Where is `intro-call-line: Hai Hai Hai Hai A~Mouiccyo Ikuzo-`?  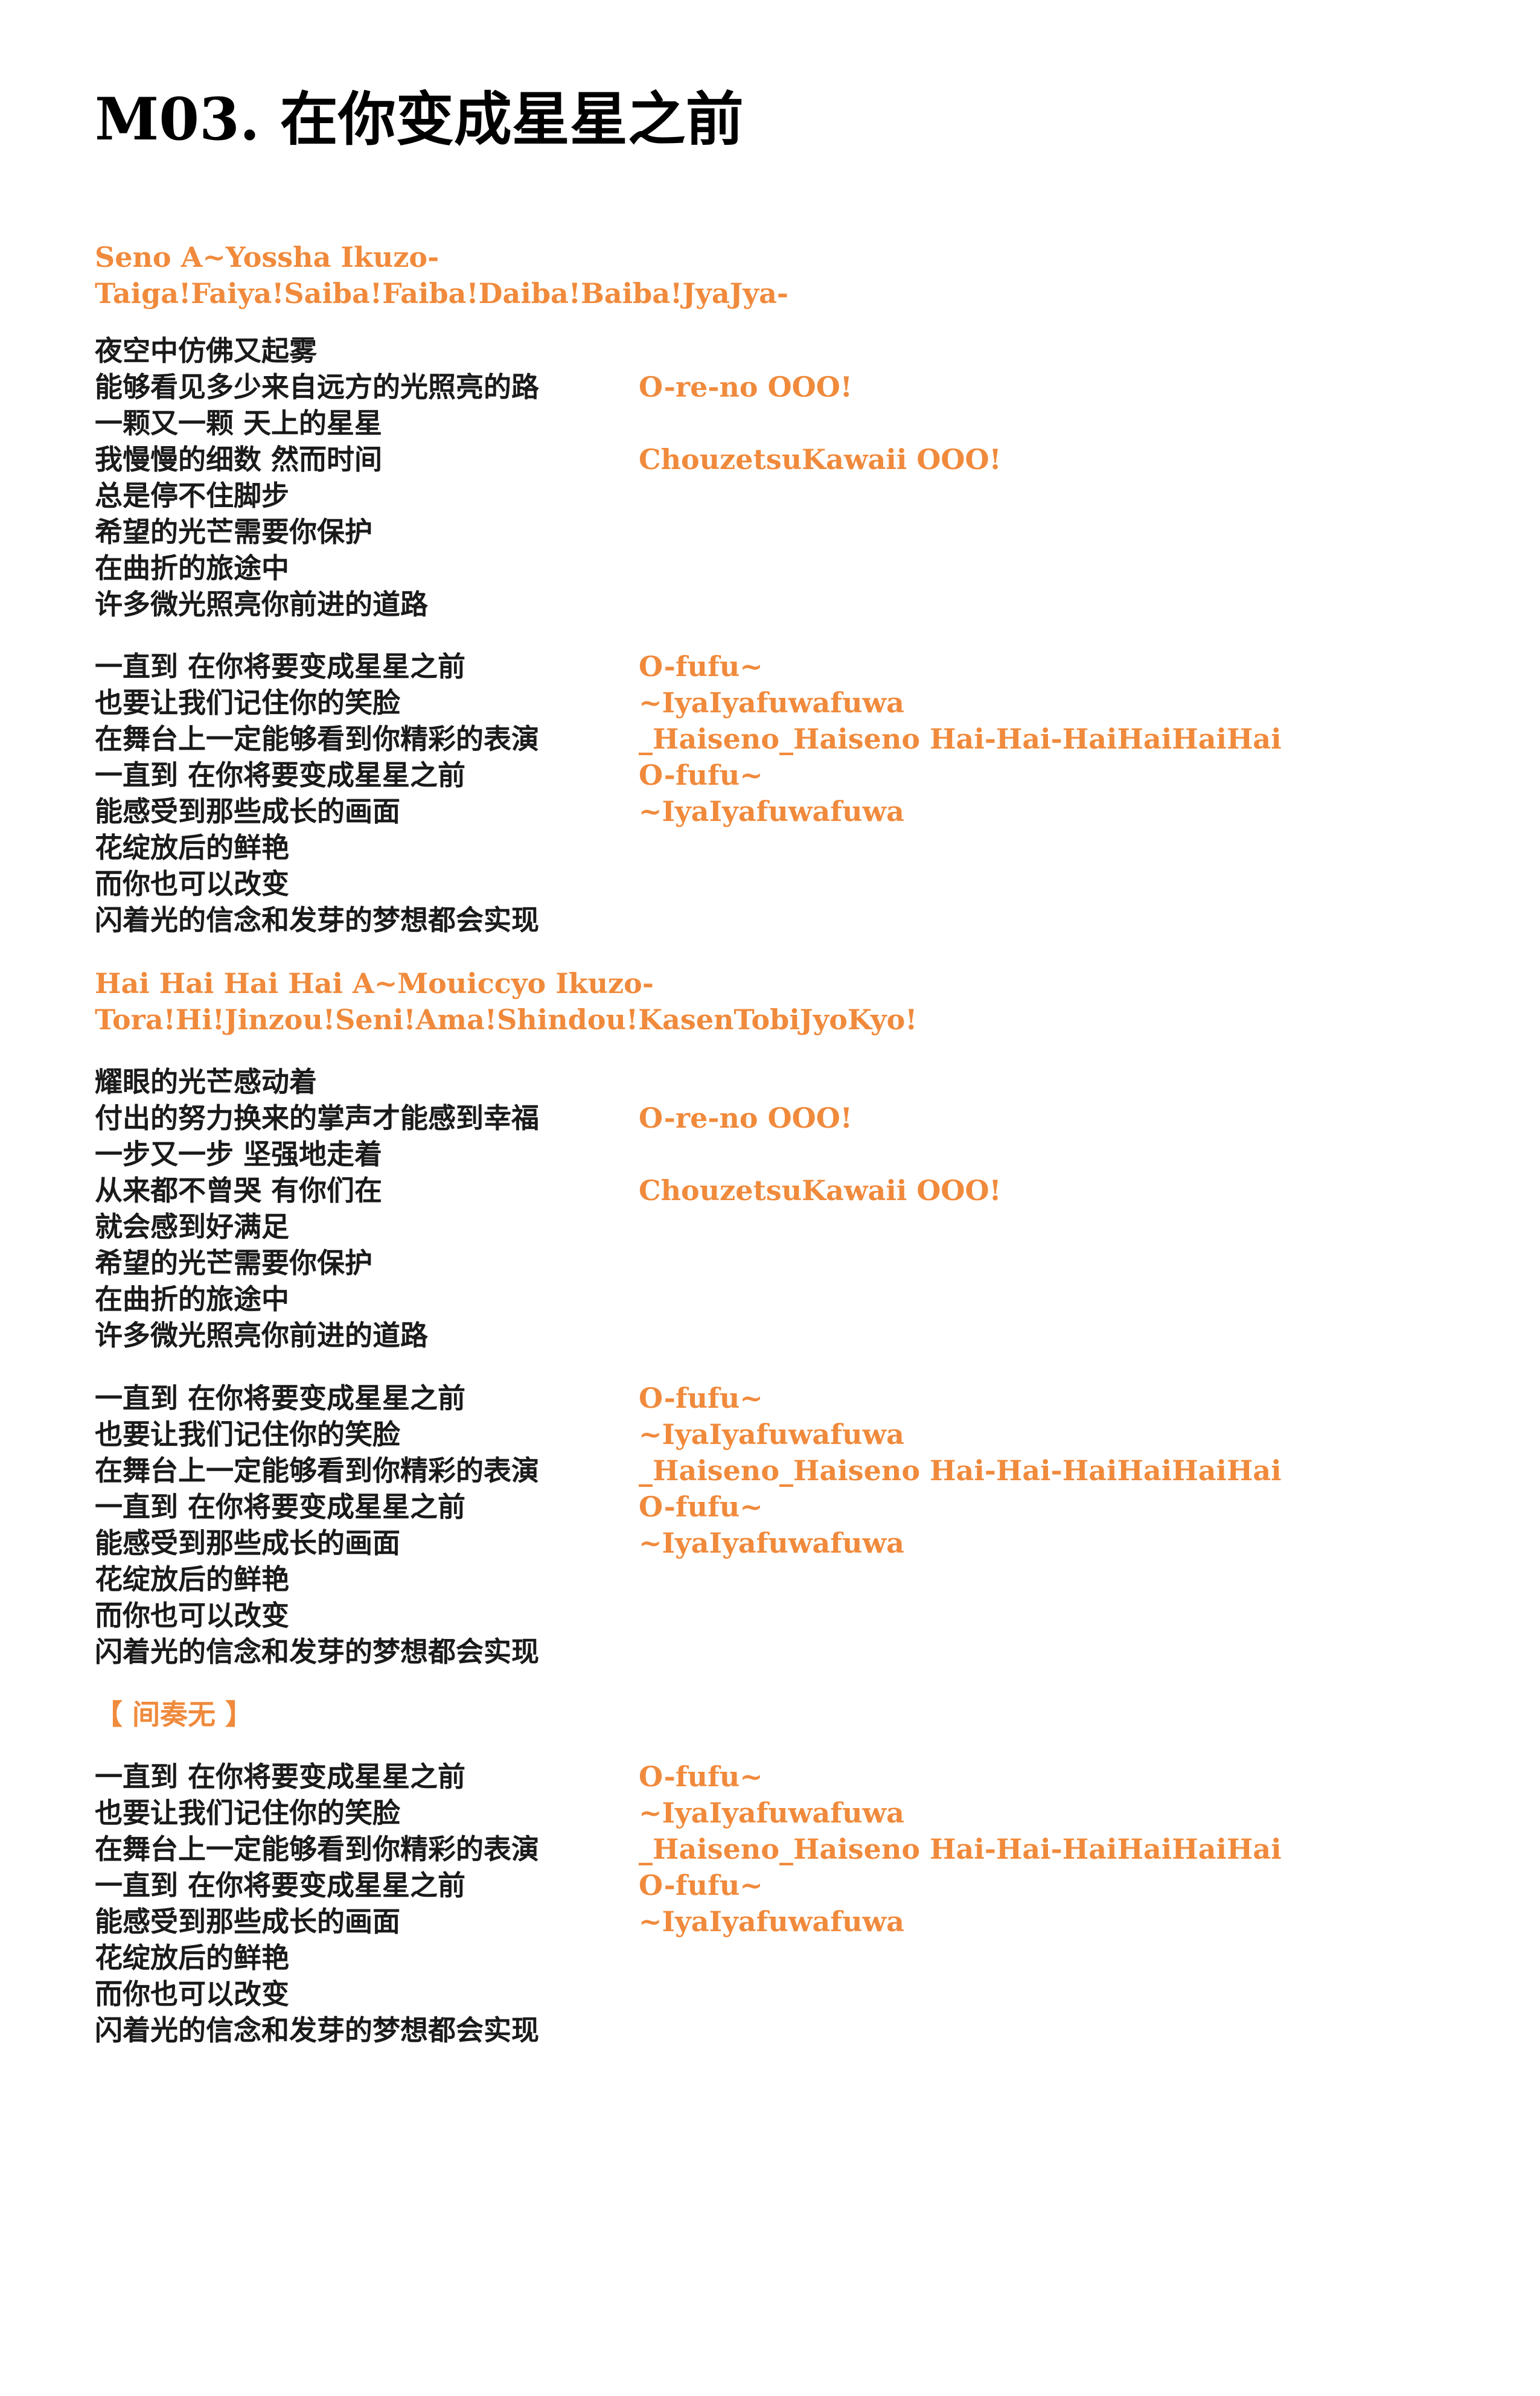
intro-call-line: Hai Hai Hai Hai A~Mouiccyo Ikuzo- is located at coordinates (374, 983).